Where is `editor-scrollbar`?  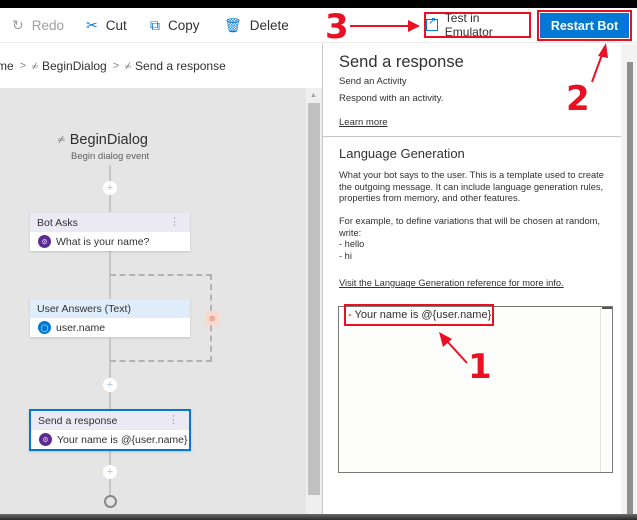 editor-scrollbar is located at coordinates (606, 389).